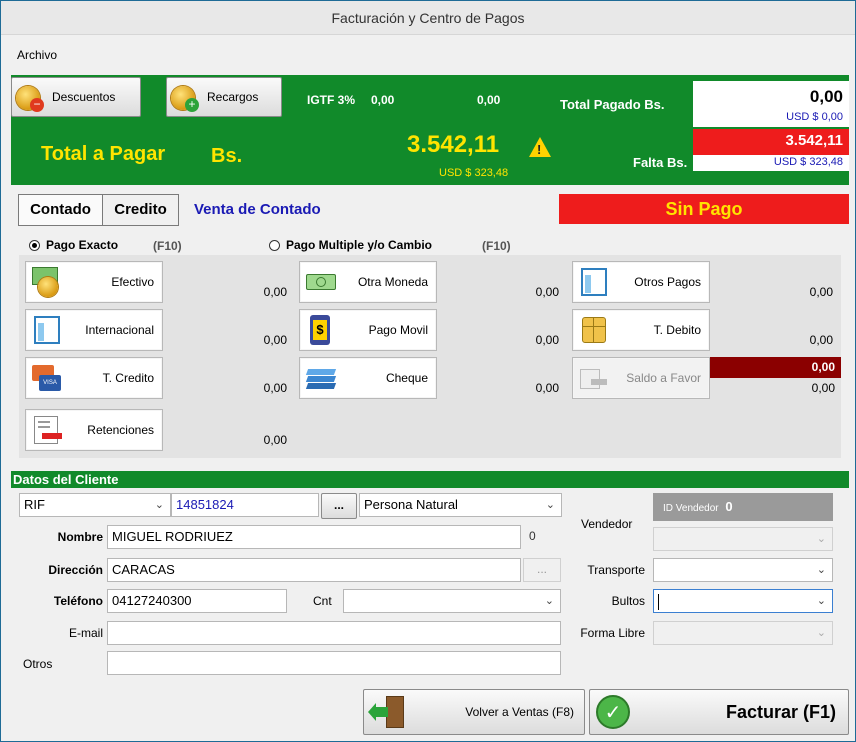 This screenshot has height=742, width=856. What do you see at coordinates (612, 104) in the screenshot?
I see `total-pagado-label: Total Pagado Bs.` at bounding box center [612, 104].